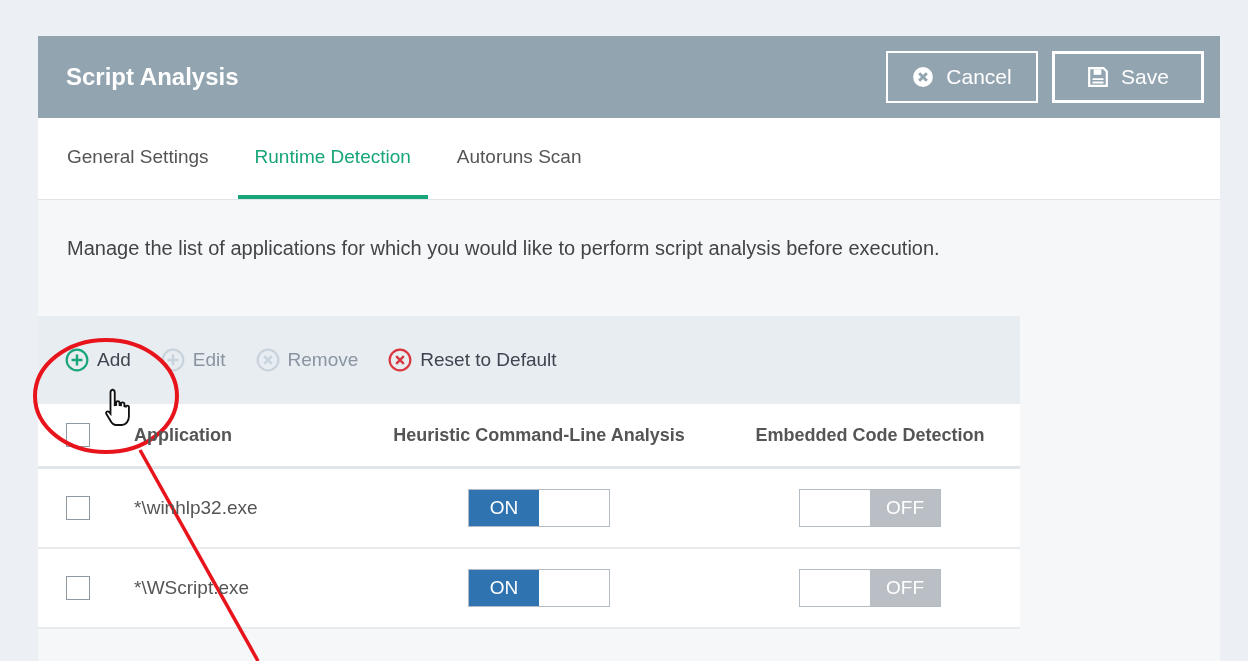  What do you see at coordinates (1098, 77) in the screenshot?
I see `save-icon` at bounding box center [1098, 77].